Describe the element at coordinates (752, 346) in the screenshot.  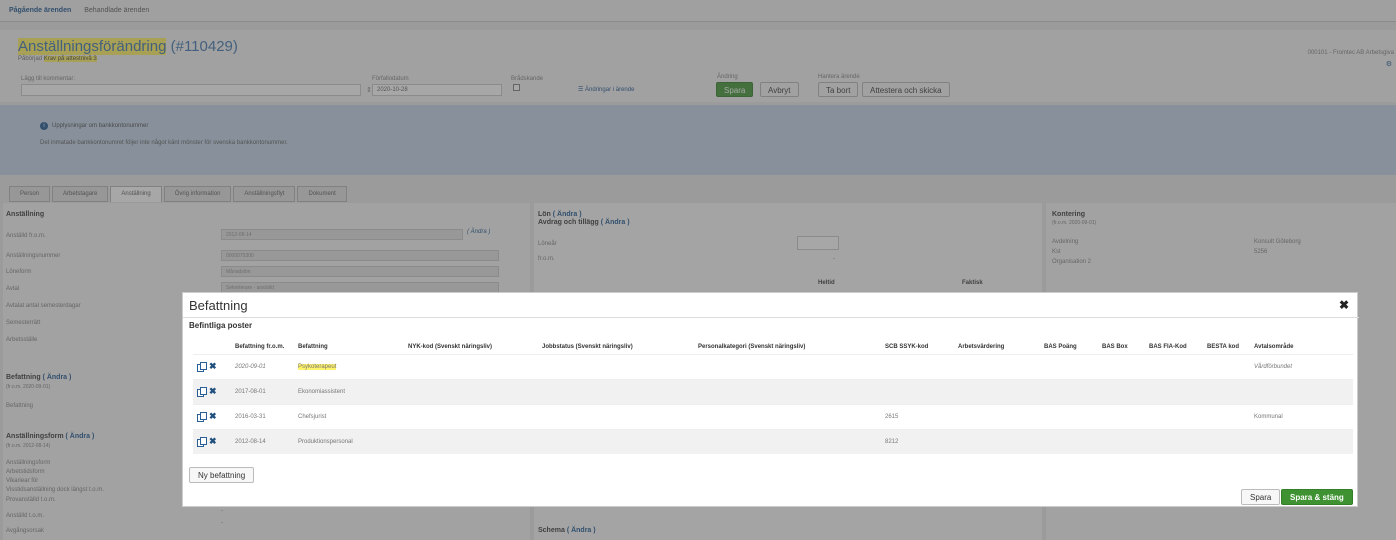
I see `column-header: Personalkategori (Svenskt näringsliv)` at that location.